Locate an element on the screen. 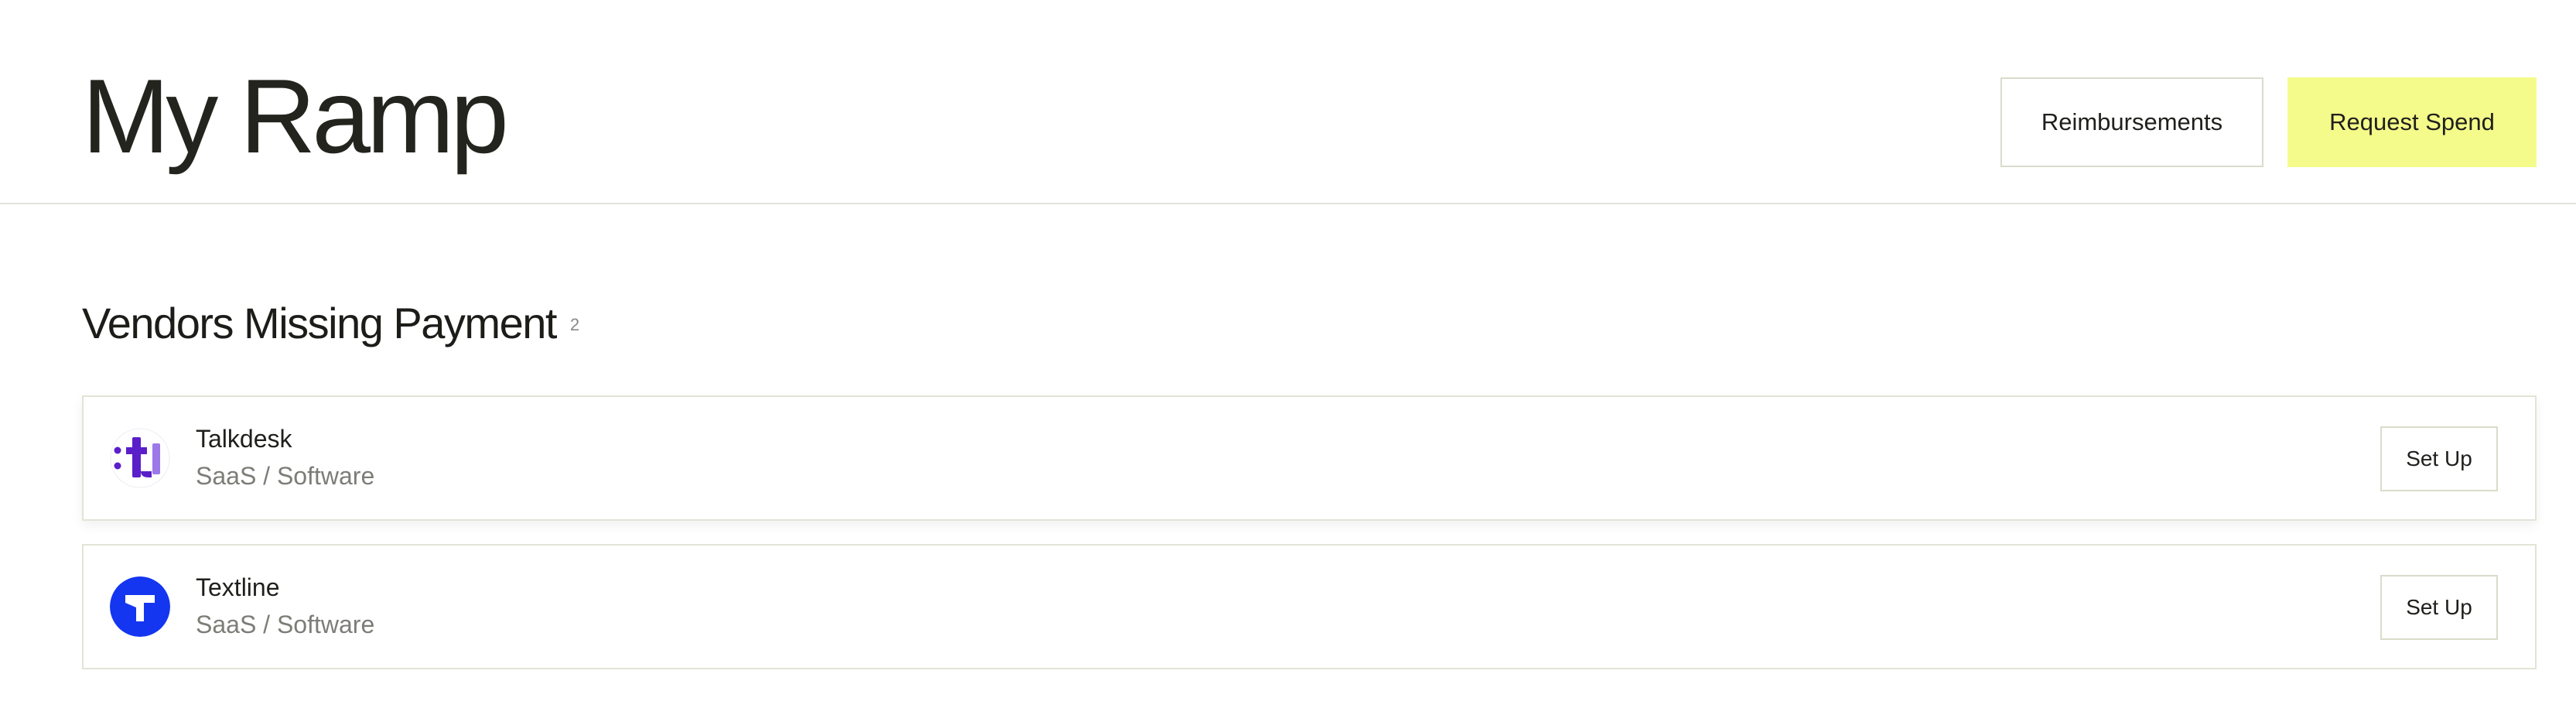 The height and width of the screenshot is (715, 2576). talkdesk-logo-icon is located at coordinates (140, 458).